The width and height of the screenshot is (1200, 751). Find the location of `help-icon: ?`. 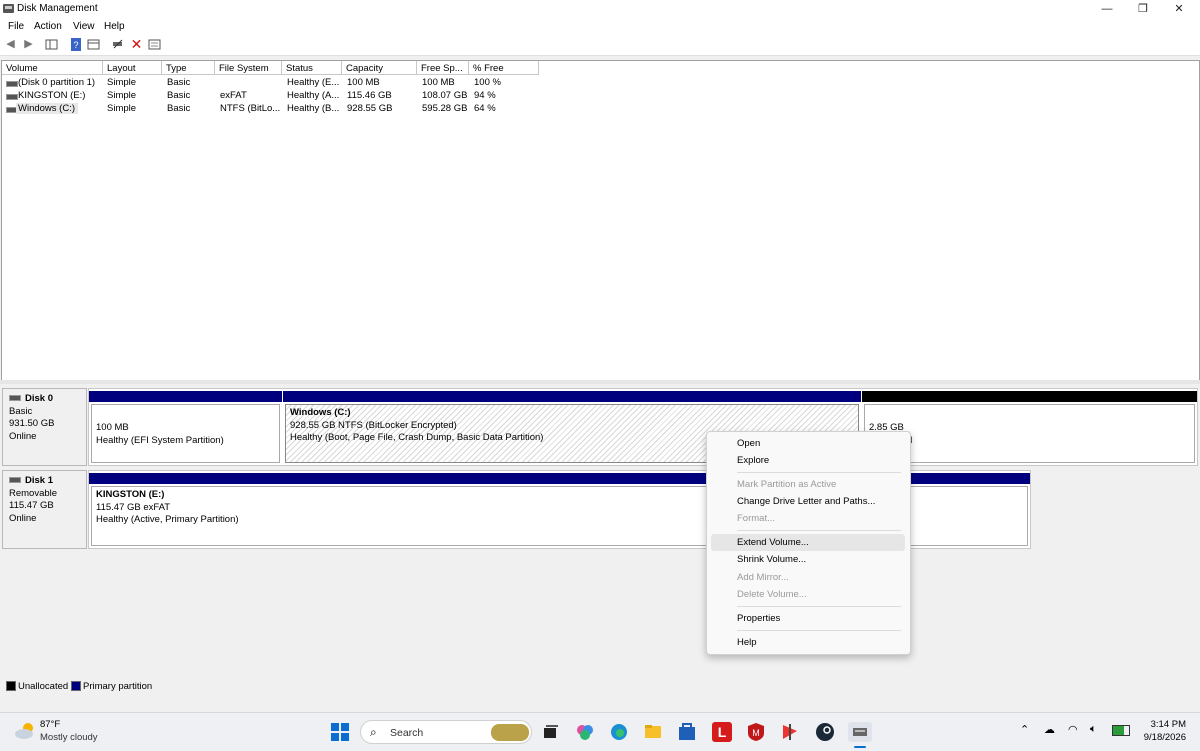

help-icon: ? is located at coordinates (76, 44).